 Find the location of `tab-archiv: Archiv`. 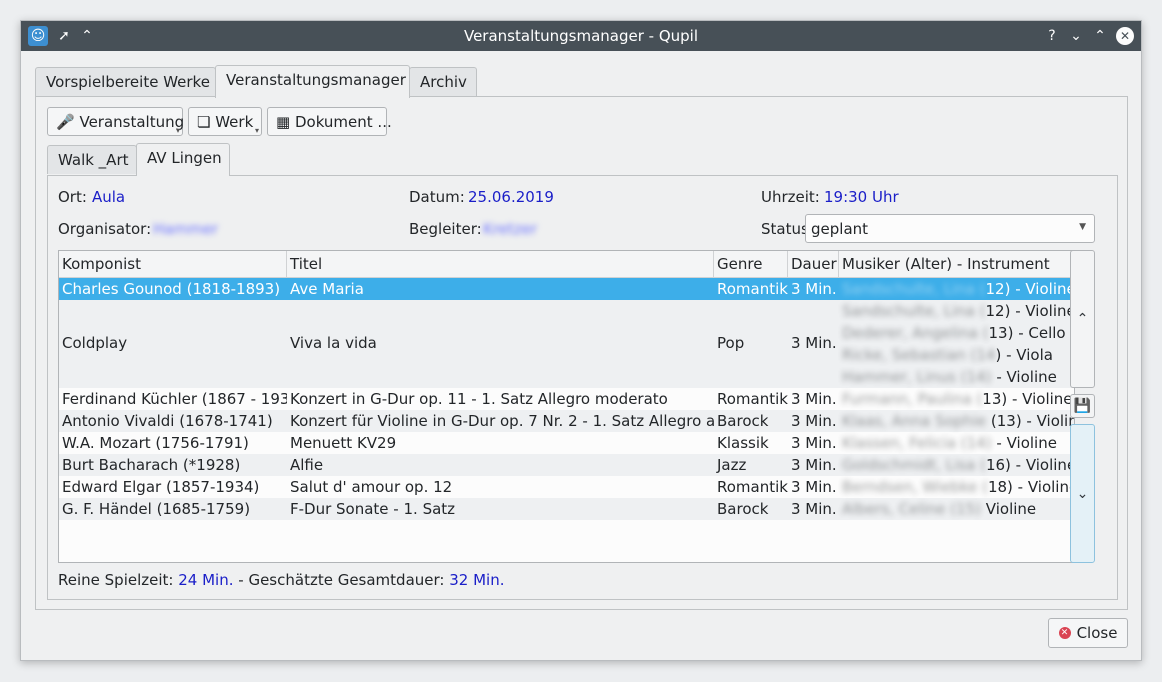

tab-archiv: Archiv is located at coordinates (443, 81).